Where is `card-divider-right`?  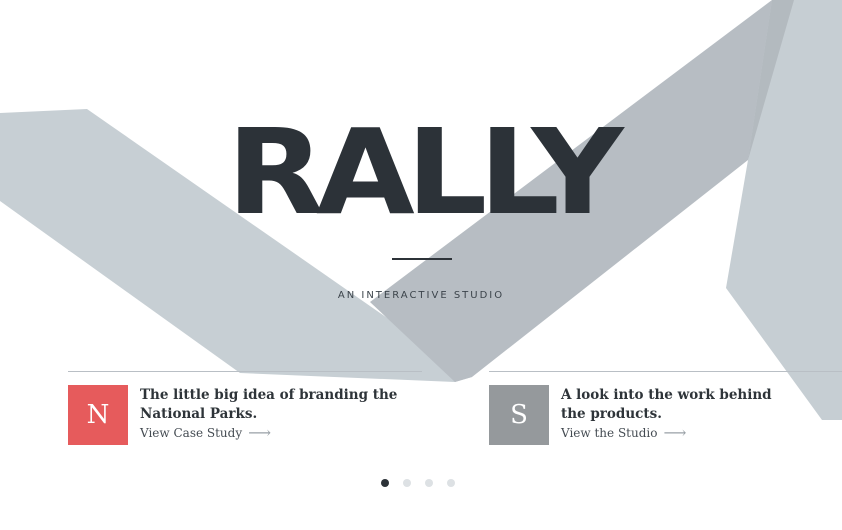 card-divider-right is located at coordinates (665, 371).